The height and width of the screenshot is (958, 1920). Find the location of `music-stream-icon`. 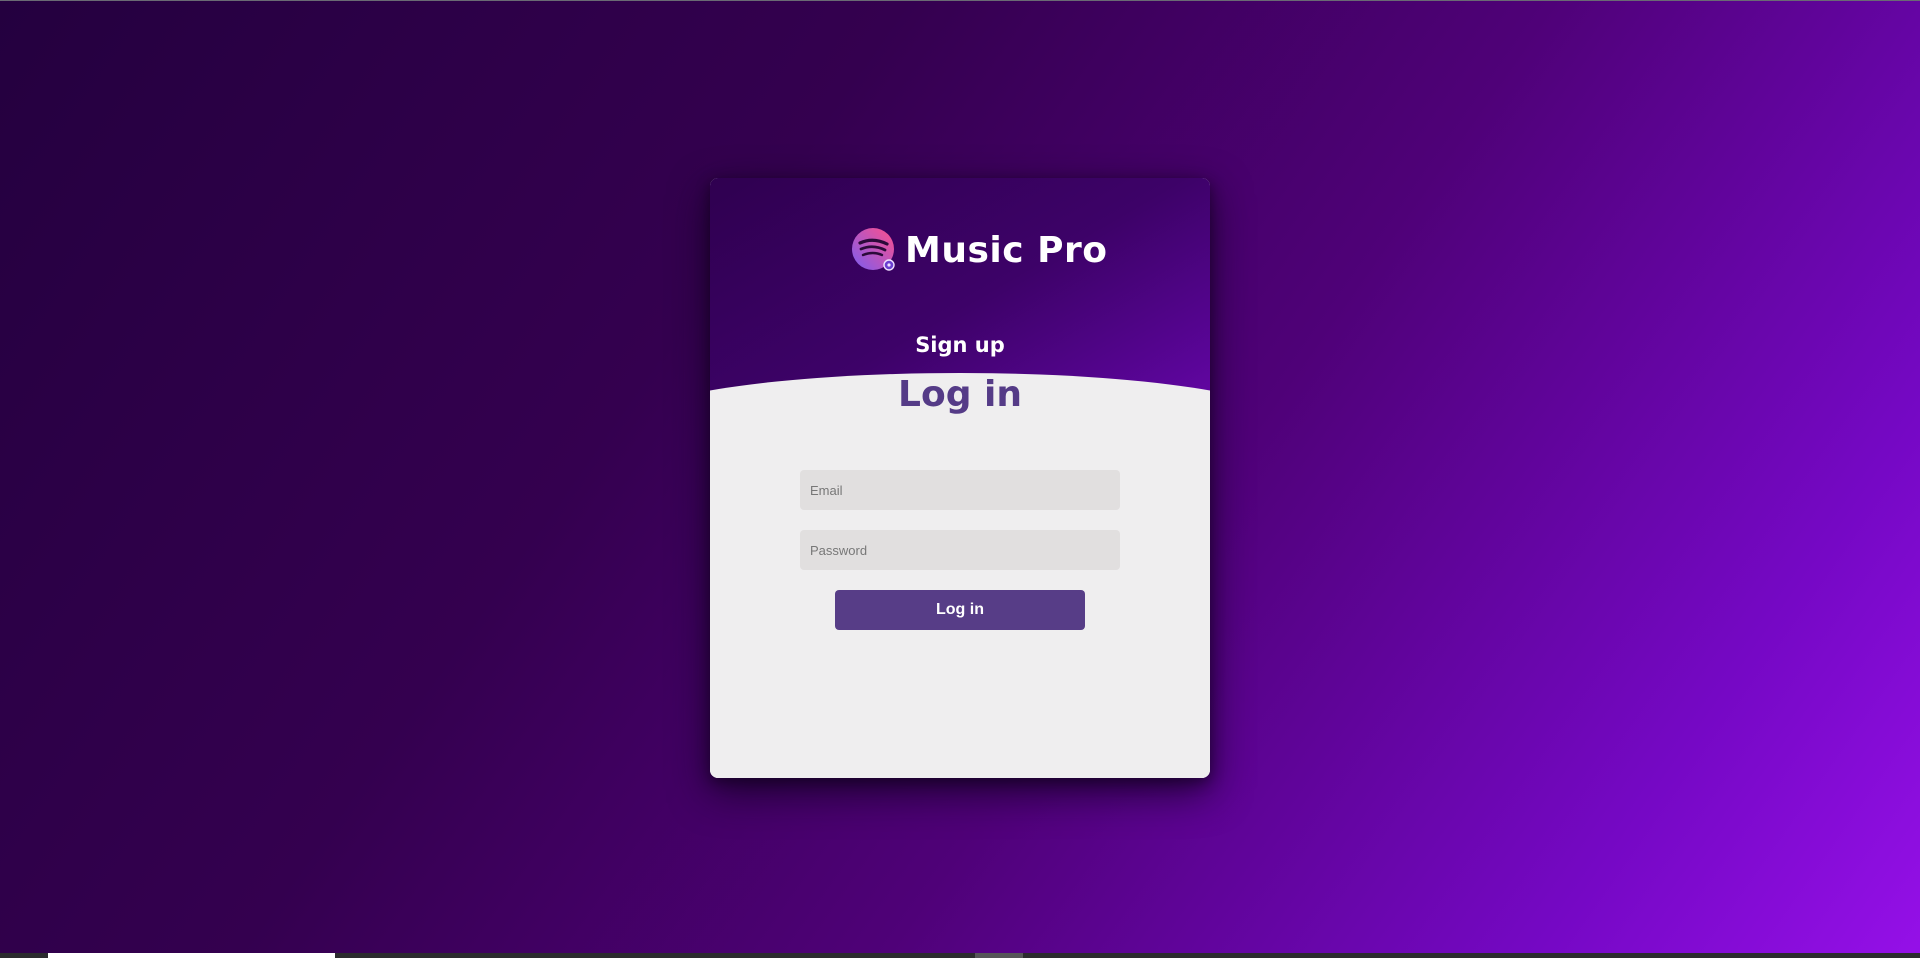

music-stream-icon is located at coordinates (874, 250).